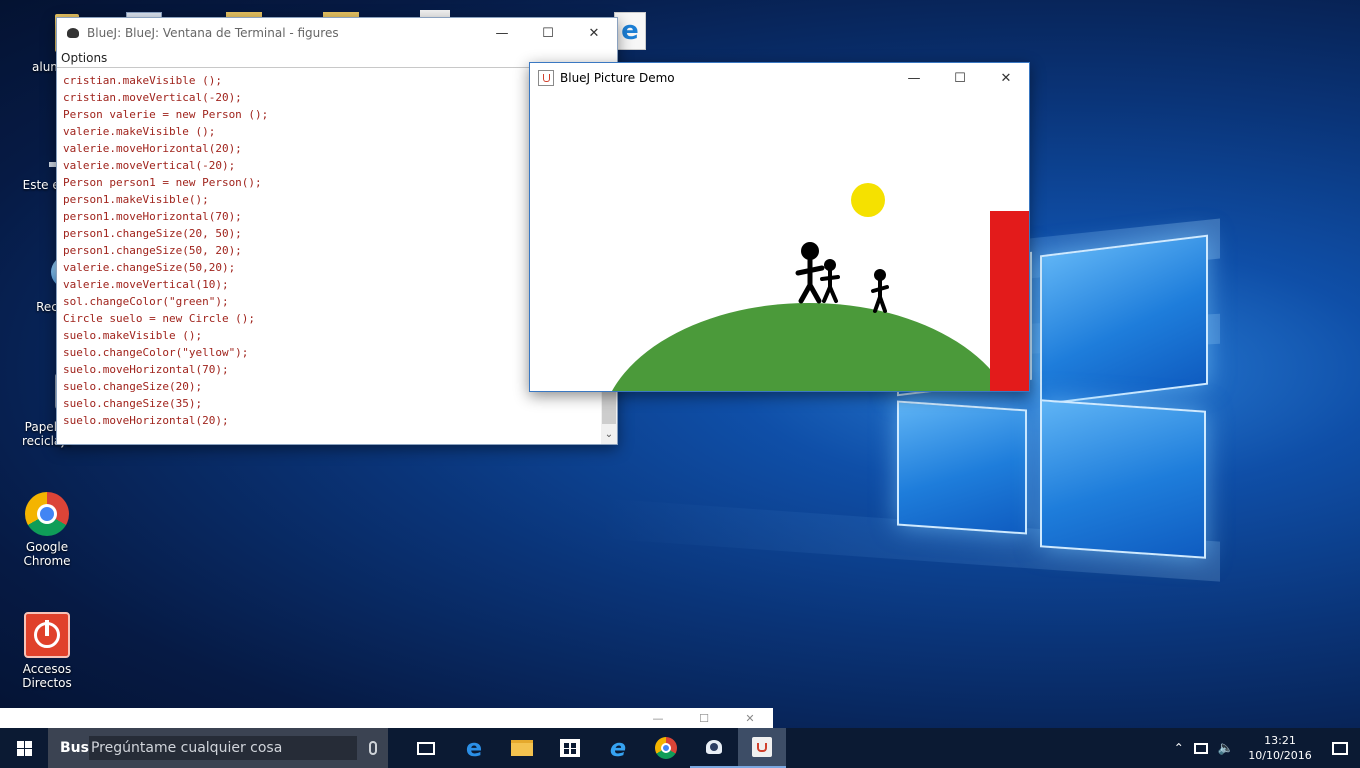  Describe the element at coordinates (133, 335) in the screenshot. I see `terminal-line: suelo.makeVisible ();` at that location.